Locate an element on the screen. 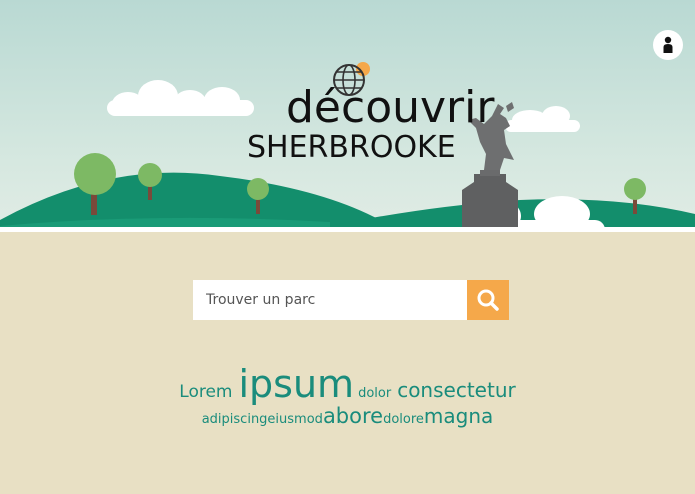 The height and width of the screenshot is (494, 695). user-account-button is located at coordinates (668, 45).